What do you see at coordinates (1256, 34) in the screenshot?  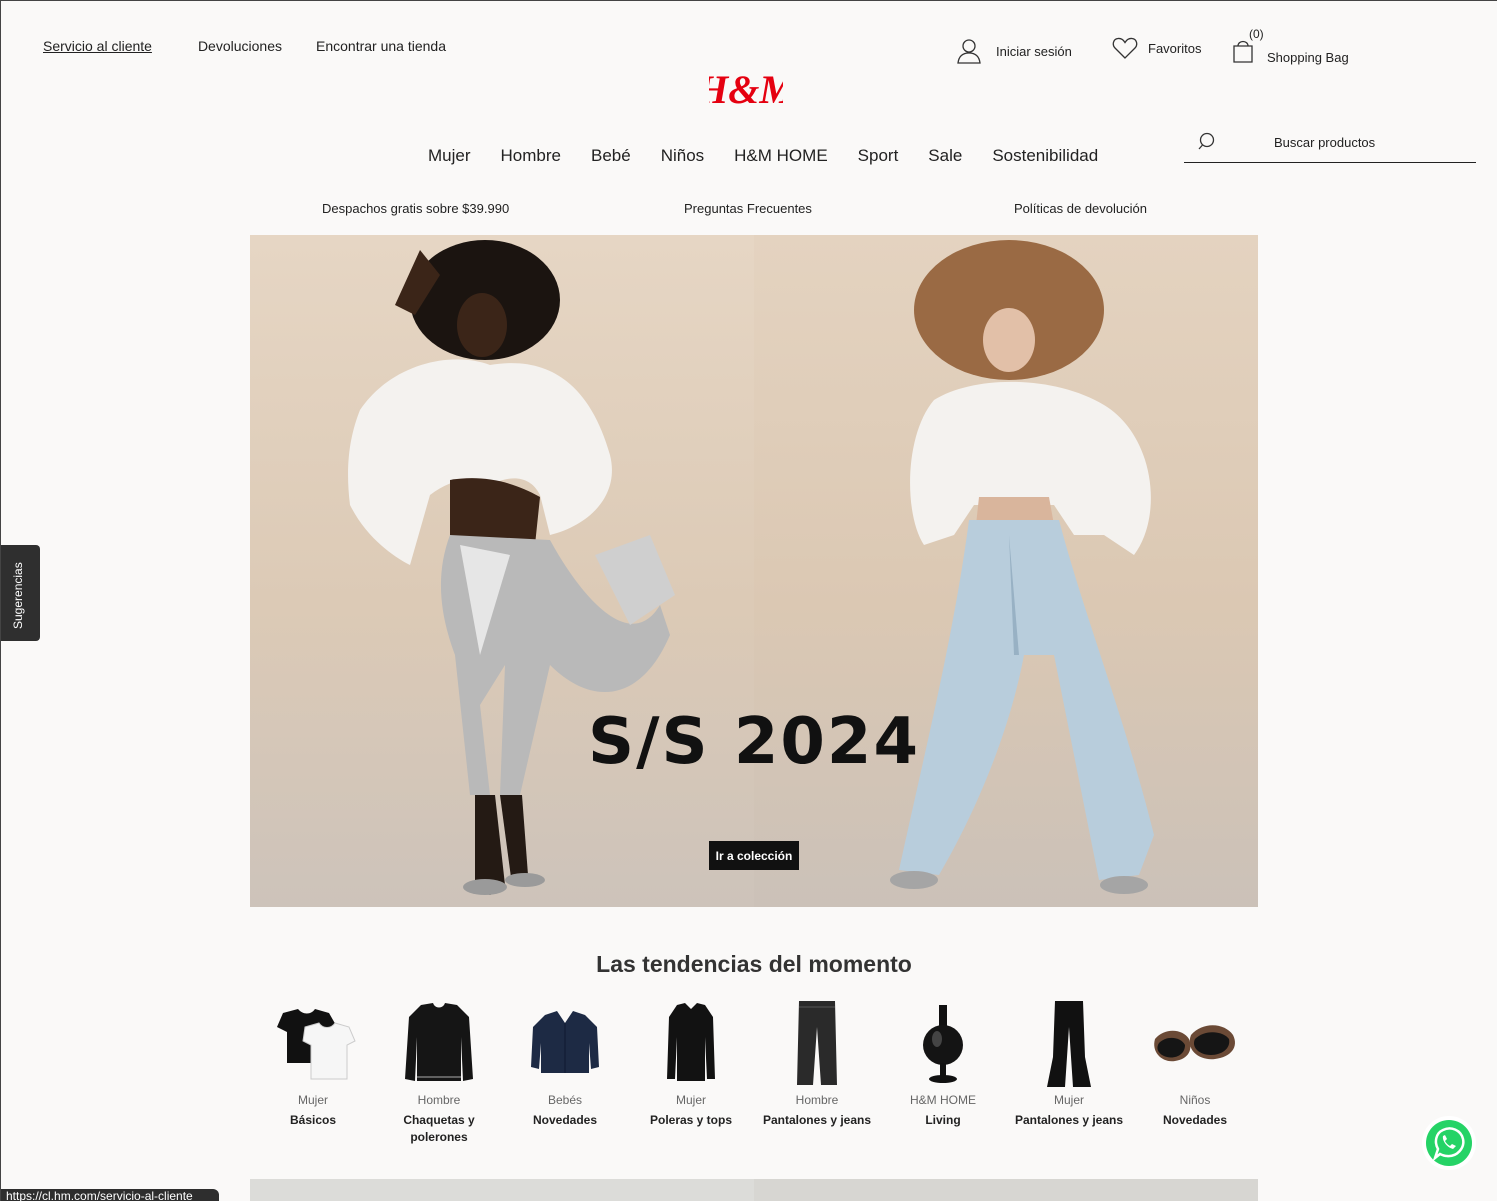 I see `bag-count: (0)` at bounding box center [1256, 34].